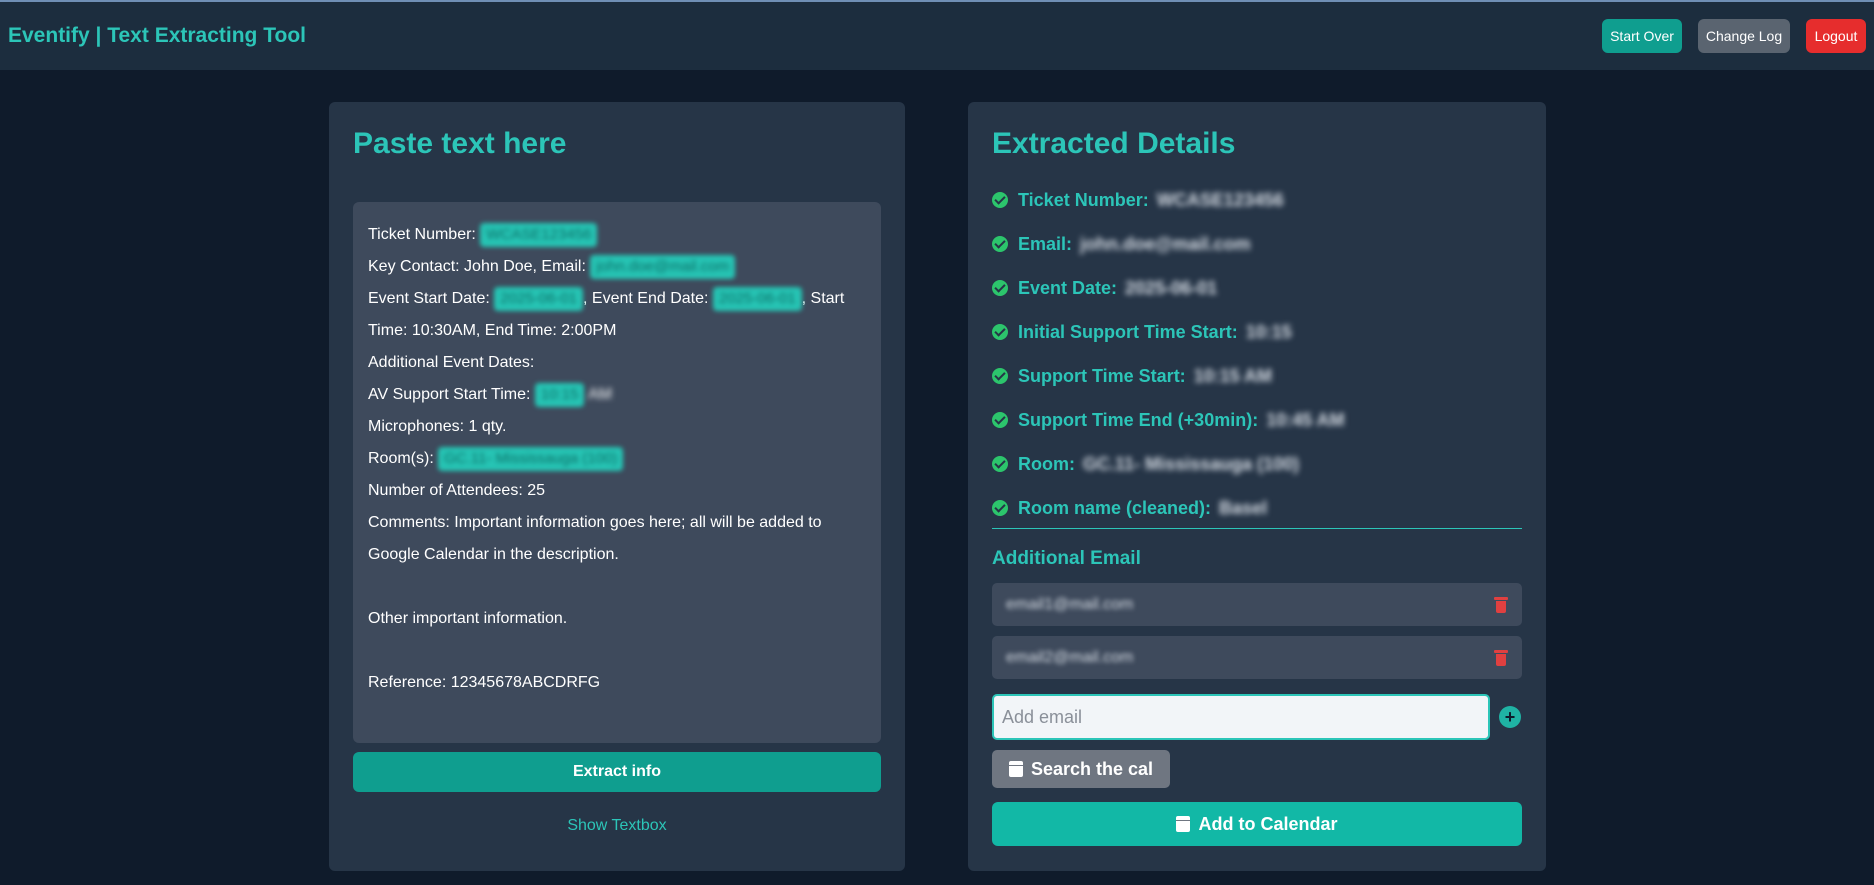  Describe the element at coordinates (1046, 463) in the screenshot. I see `detail-label: Room:` at that location.